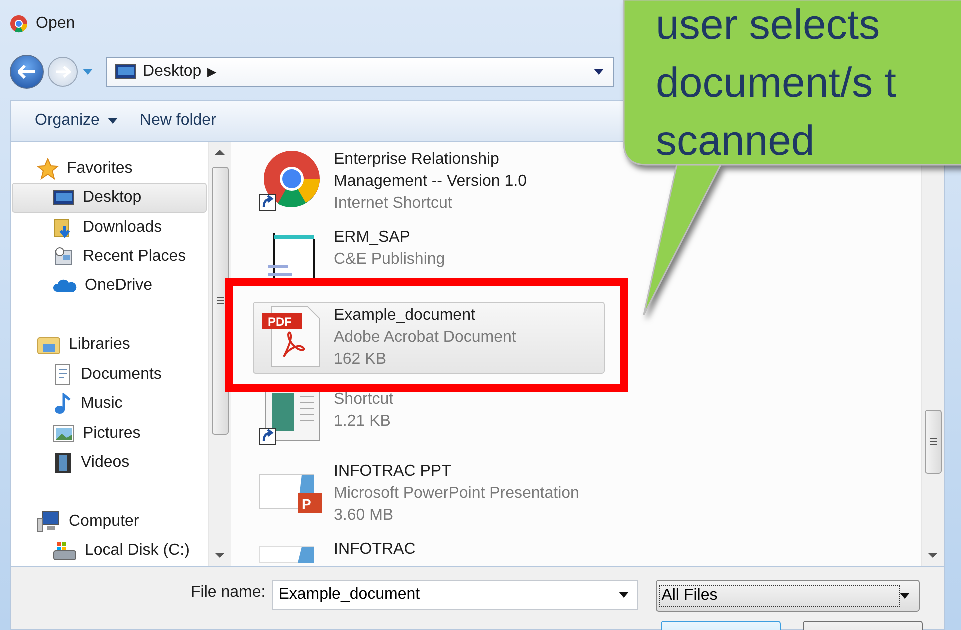 This screenshot has height=630, width=961. What do you see at coordinates (429, 416) in the screenshot?
I see `file-item: Shortcut 1.21 KB` at bounding box center [429, 416].